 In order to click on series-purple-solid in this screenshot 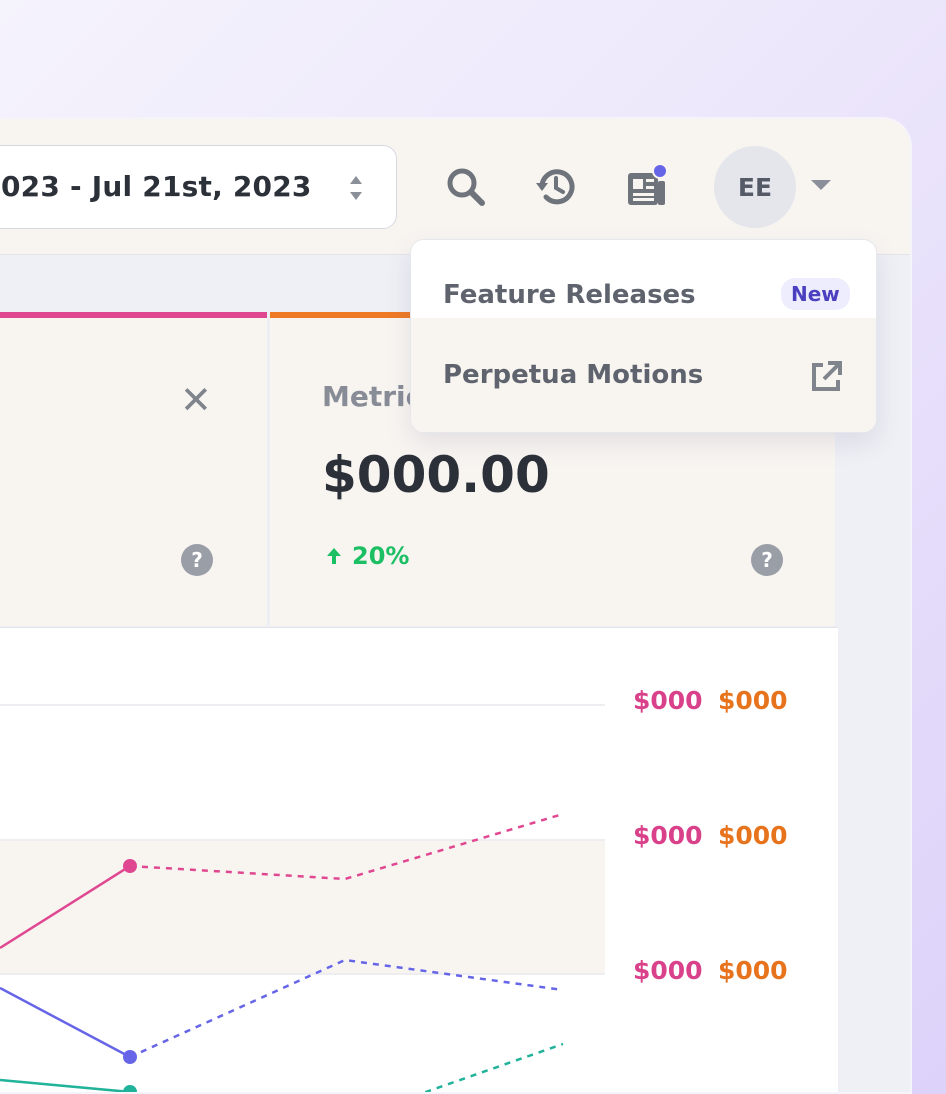, I will do `click(65, 1022)`.